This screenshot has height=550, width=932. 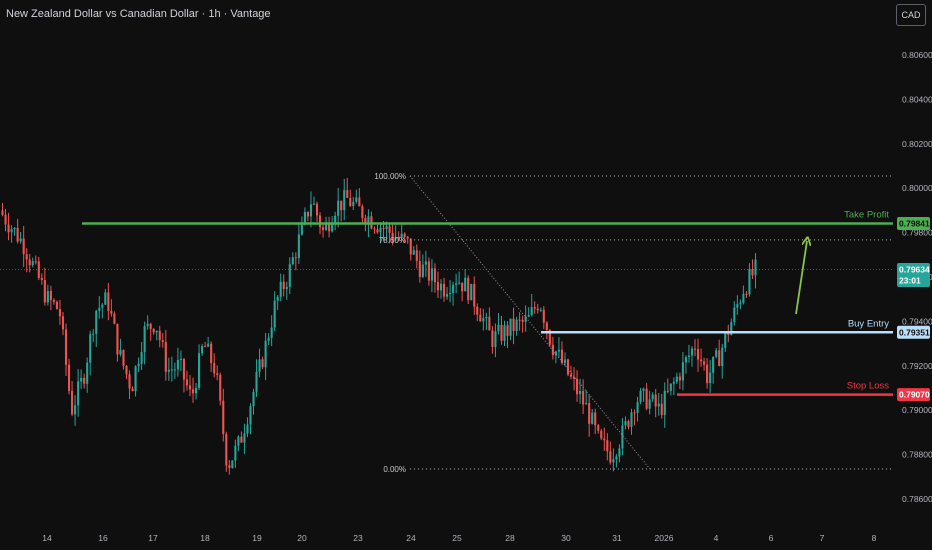 I want to click on y-tick-label: 0.80400, so click(x=917, y=99).